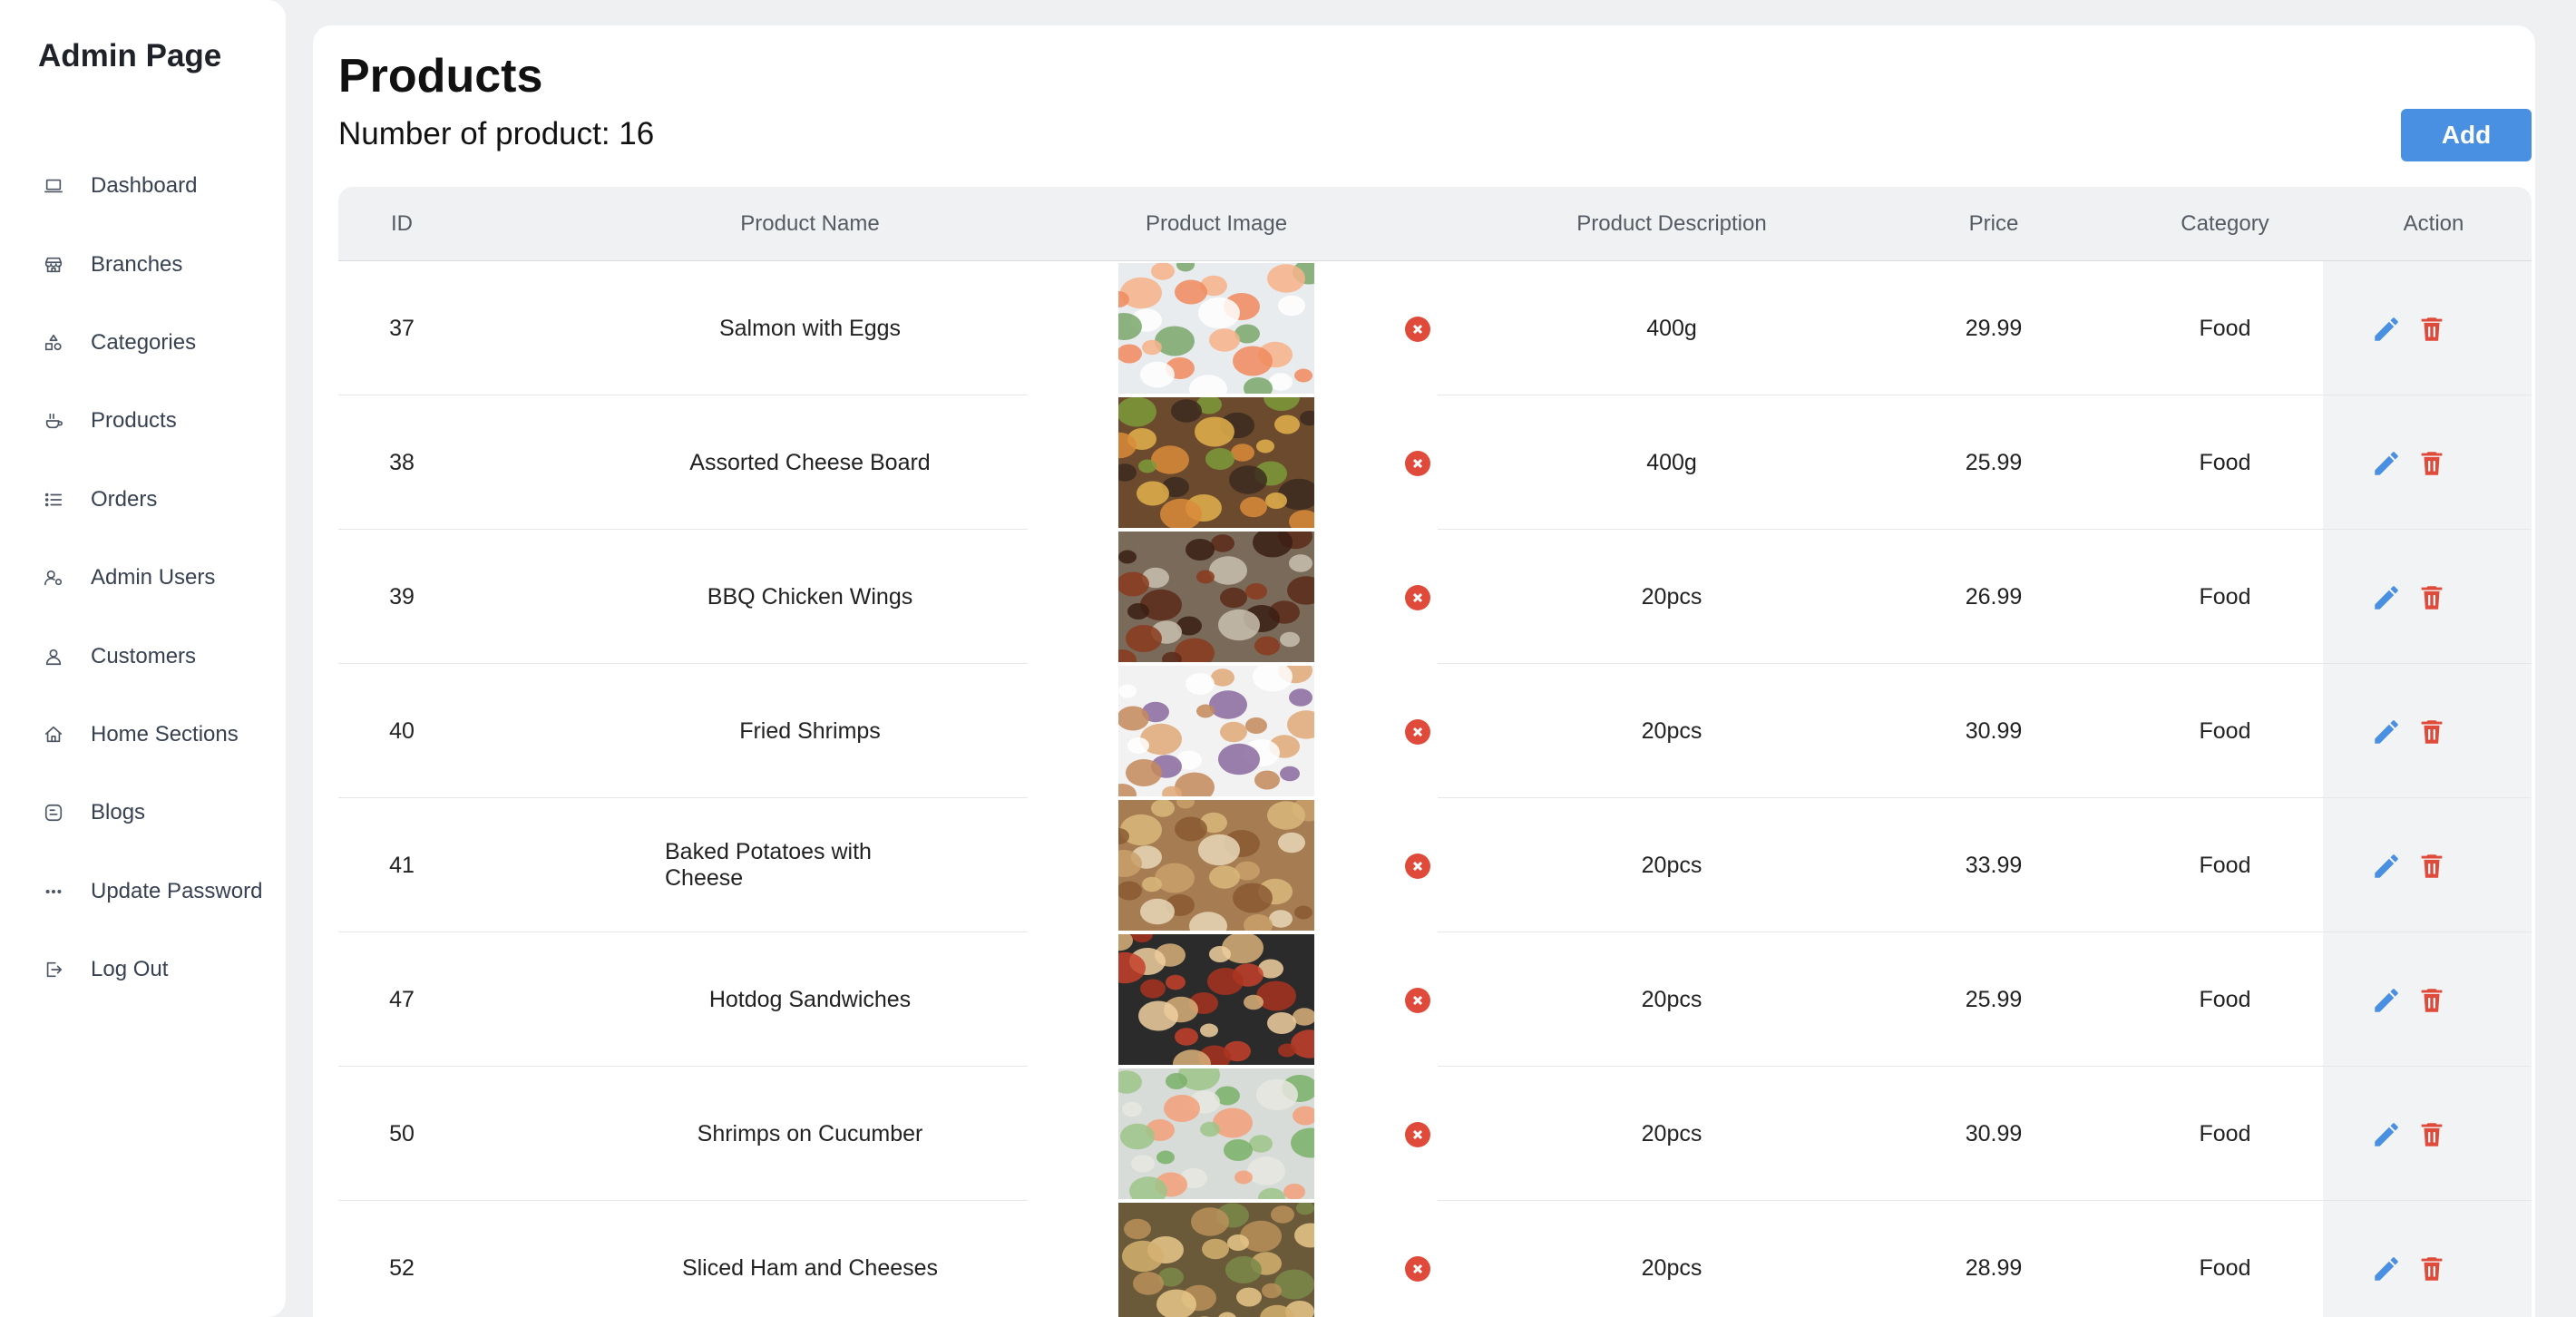  I want to click on sidebar-item-orders: Orders, so click(143, 500).